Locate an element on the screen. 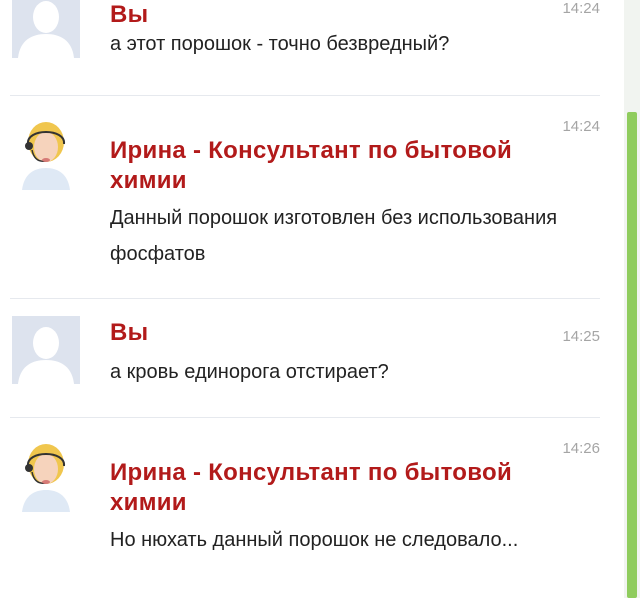 Image resolution: width=640 pixels, height=598 pixels. message-time: 14:25 is located at coordinates (581, 336).